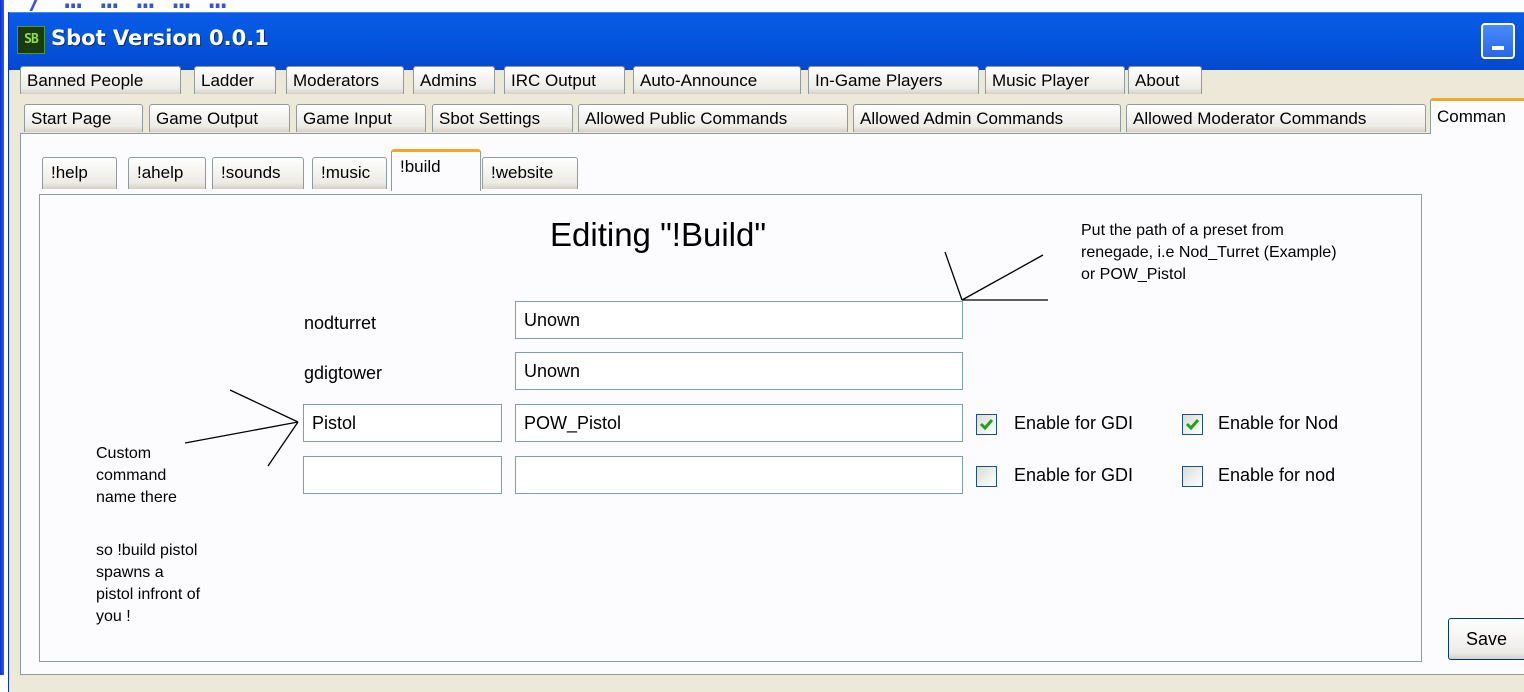 Image resolution: width=1524 pixels, height=692 pixels. What do you see at coordinates (147, 550) in the screenshot?
I see `annotation-line: so !build pistol` at bounding box center [147, 550].